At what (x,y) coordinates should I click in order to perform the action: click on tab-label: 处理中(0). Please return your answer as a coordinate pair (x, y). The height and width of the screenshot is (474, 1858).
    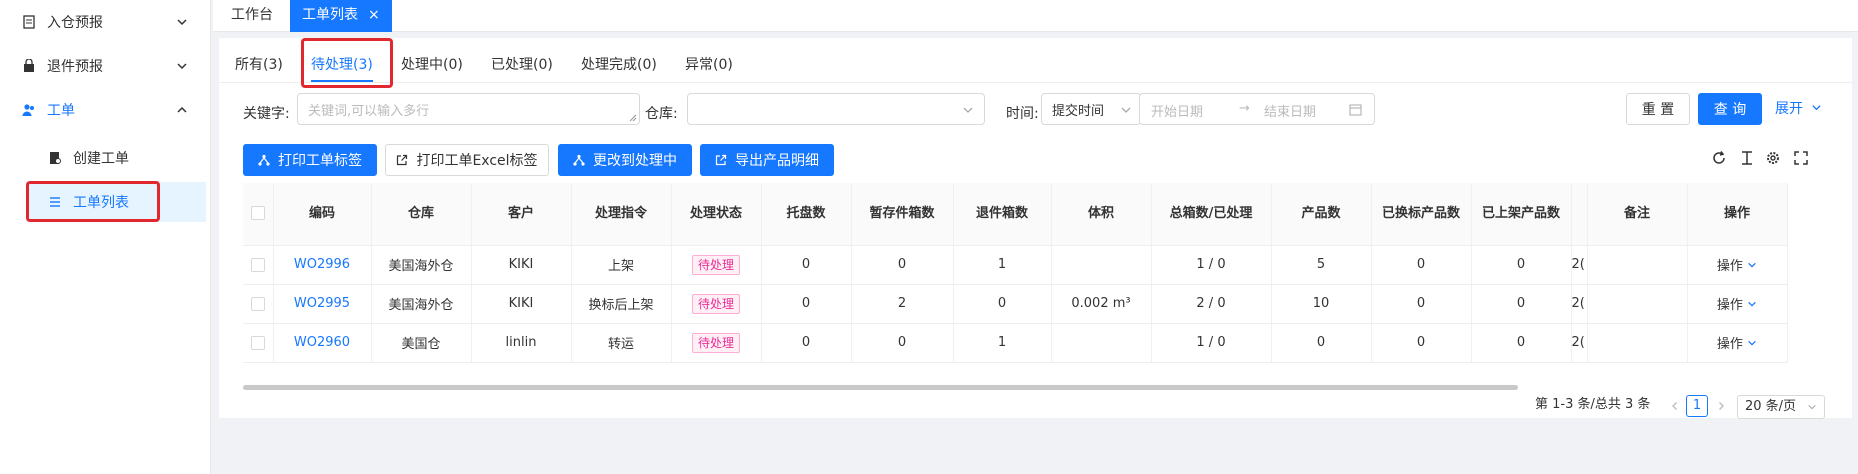
    Looking at the image, I should click on (432, 65).